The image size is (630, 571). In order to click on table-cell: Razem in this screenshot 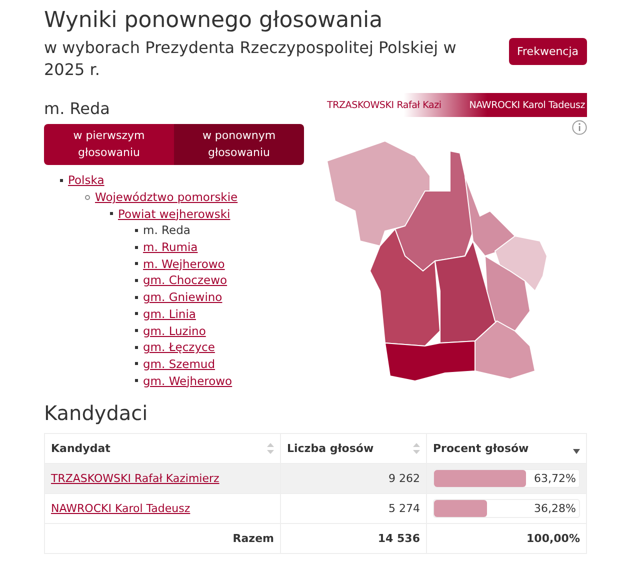, I will do `click(163, 538)`.